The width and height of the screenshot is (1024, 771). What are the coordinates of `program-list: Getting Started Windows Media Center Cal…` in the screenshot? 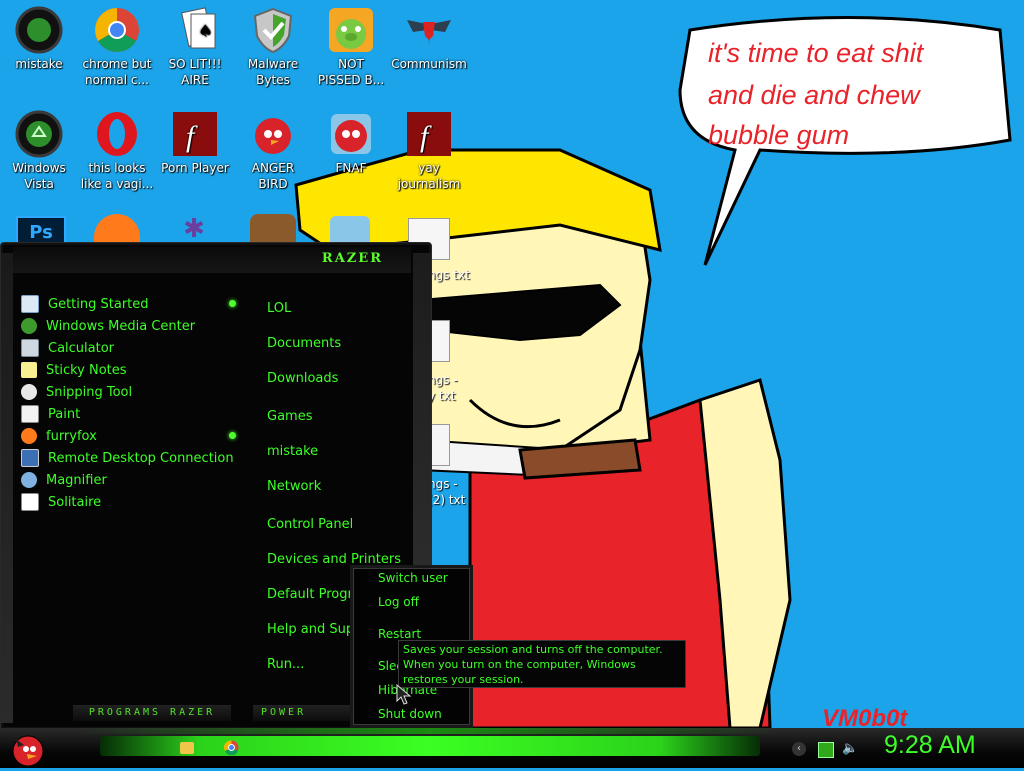 It's located at (131, 403).